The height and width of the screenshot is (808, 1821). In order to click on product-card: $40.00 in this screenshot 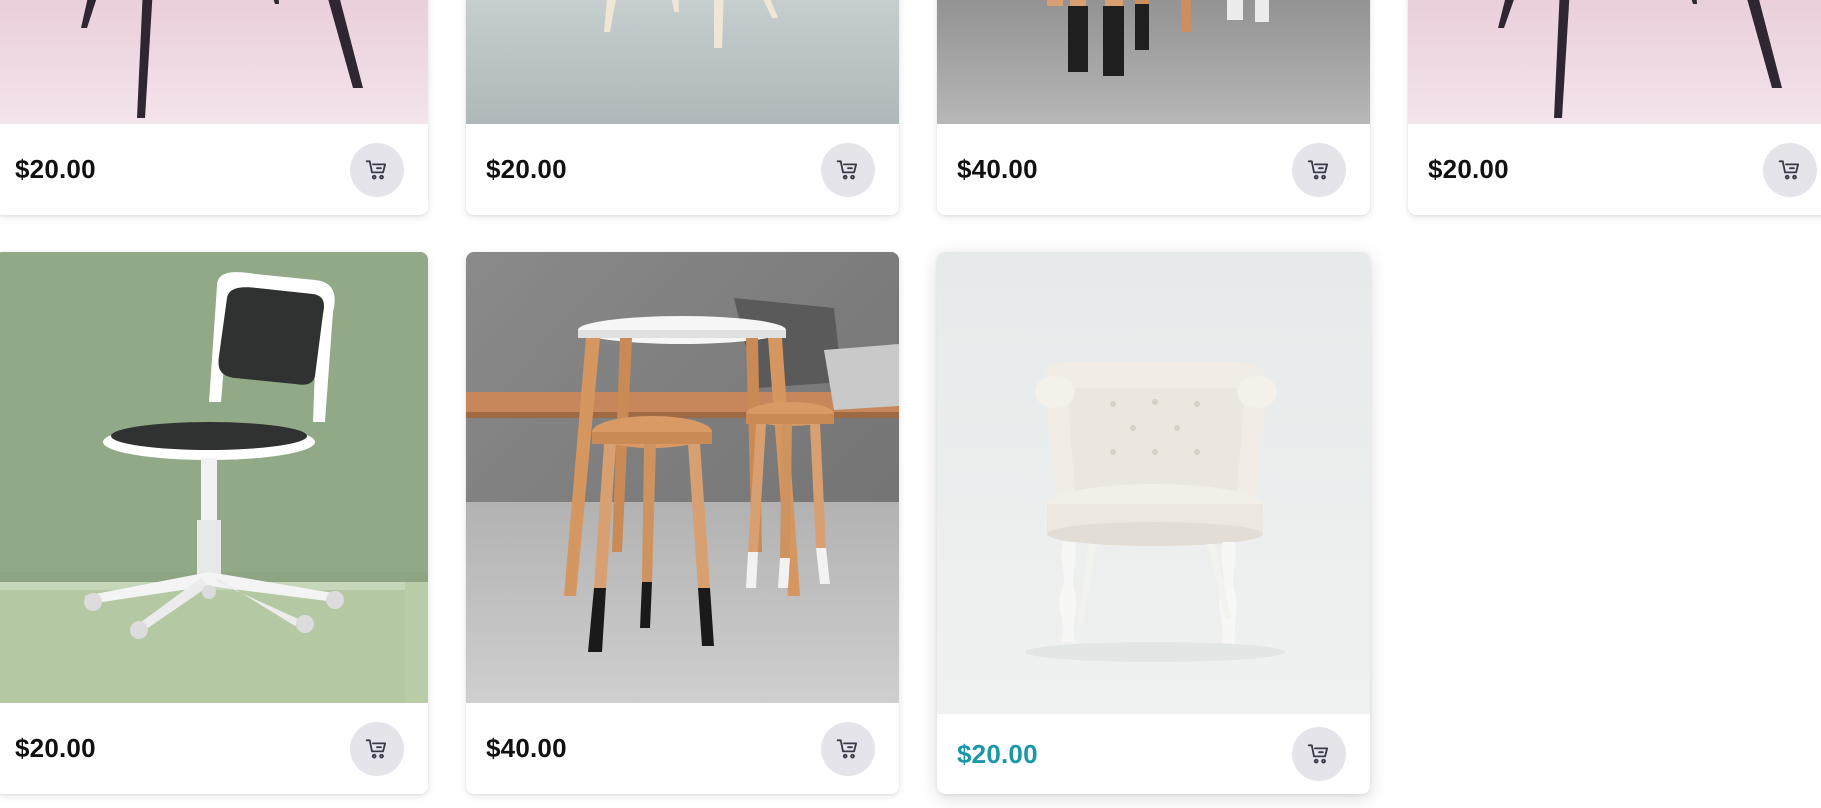, I will do `click(1153, 107)`.